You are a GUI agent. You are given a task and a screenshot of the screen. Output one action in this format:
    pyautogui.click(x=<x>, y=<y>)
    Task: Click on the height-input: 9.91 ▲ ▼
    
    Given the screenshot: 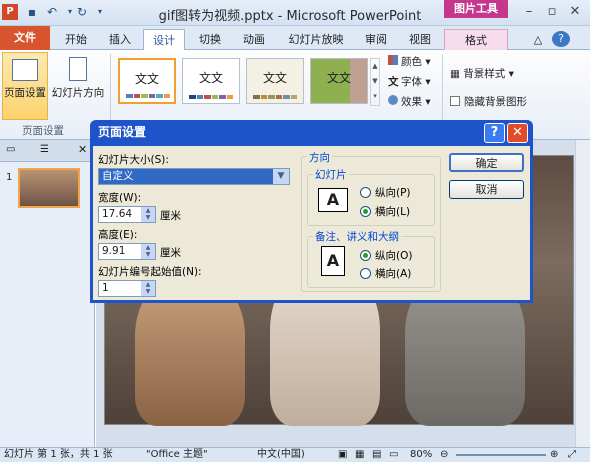 What is the action you would take?
    pyautogui.click(x=127, y=251)
    